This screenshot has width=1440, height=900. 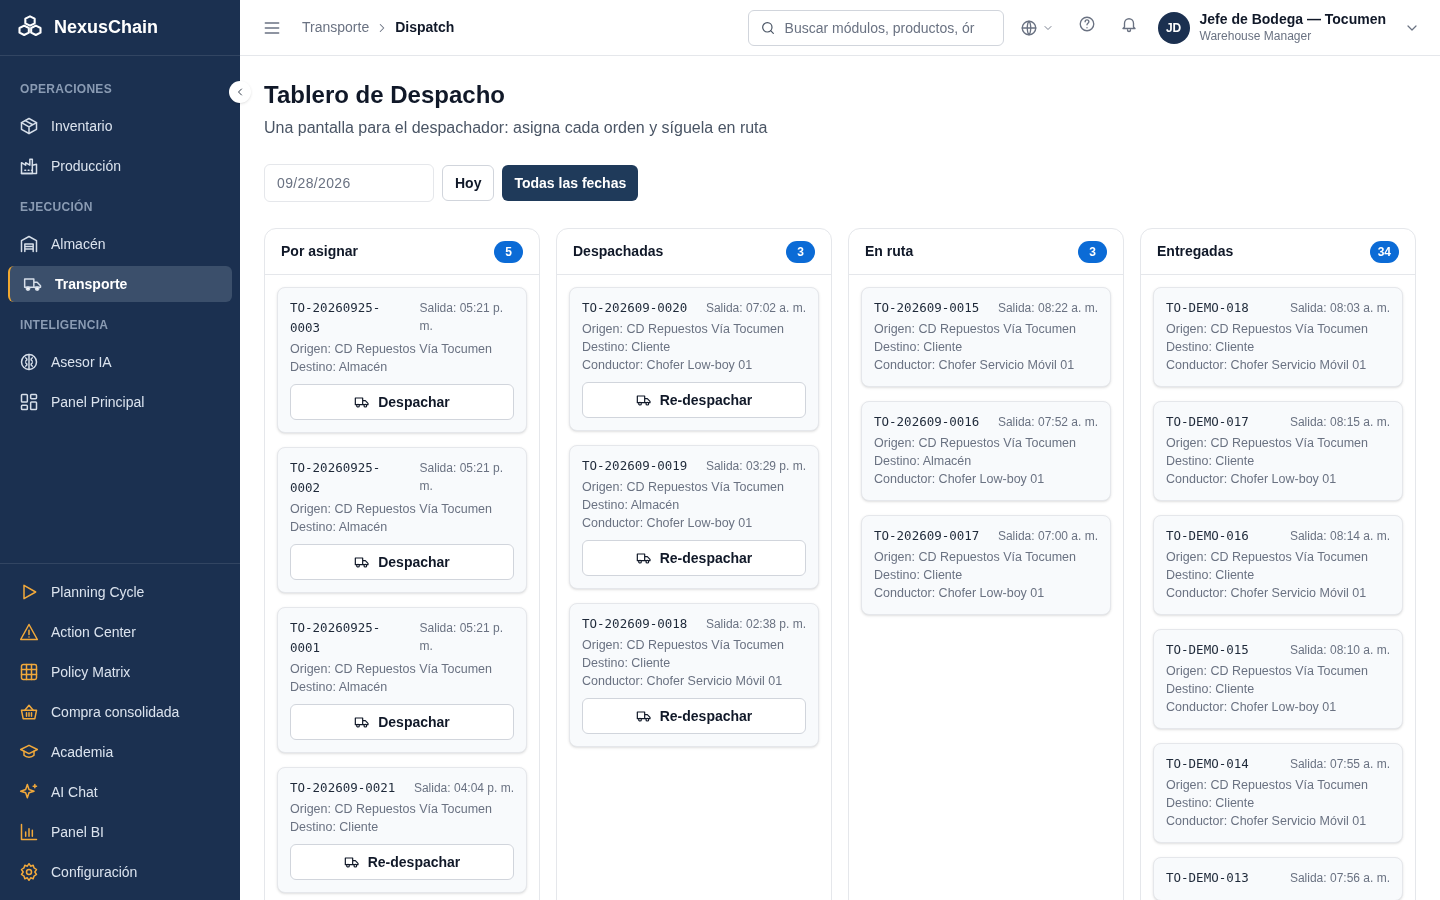 I want to click on filter-button: Todas las fechas, so click(x=570, y=183).